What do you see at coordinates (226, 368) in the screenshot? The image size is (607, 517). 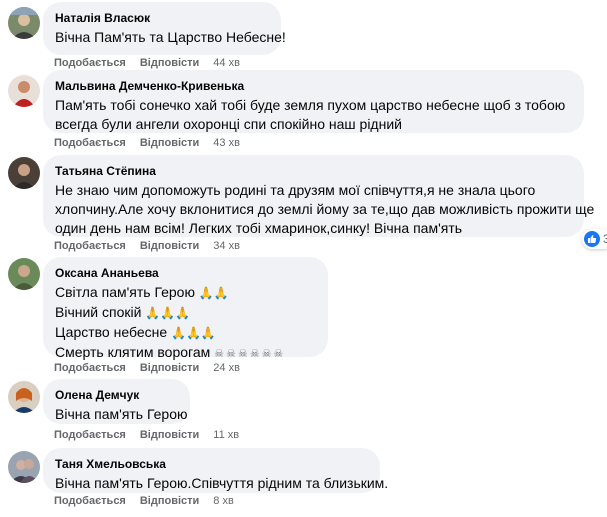 I see `comment-time: 24 хв` at bounding box center [226, 368].